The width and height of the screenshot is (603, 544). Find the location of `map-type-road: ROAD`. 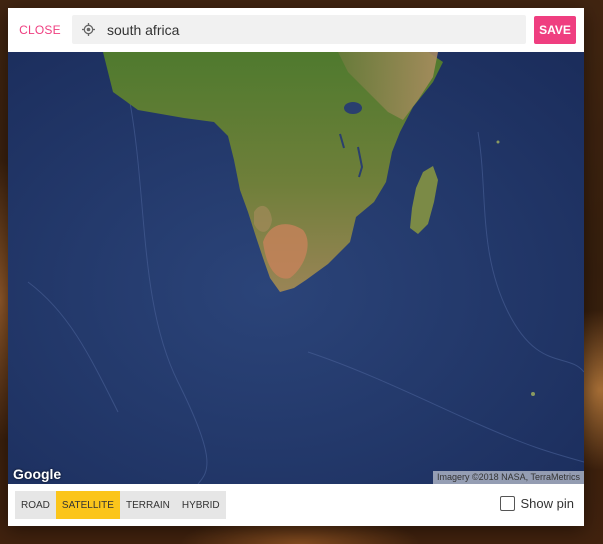

map-type-road: ROAD is located at coordinates (35, 505).